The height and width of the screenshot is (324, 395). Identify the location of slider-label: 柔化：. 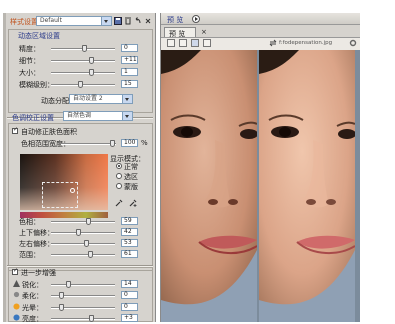
(32, 296).